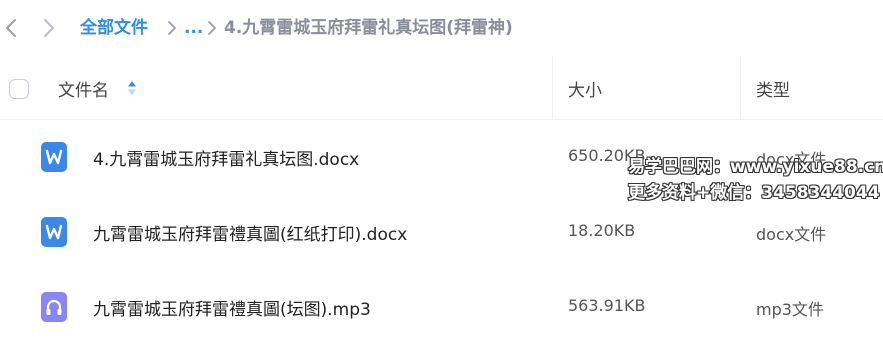 This screenshot has width=883, height=350. What do you see at coordinates (250, 232) in the screenshot?
I see `file-name: 九霄雷城玉府拜雷禮真圖(红纸打印).docx` at bounding box center [250, 232].